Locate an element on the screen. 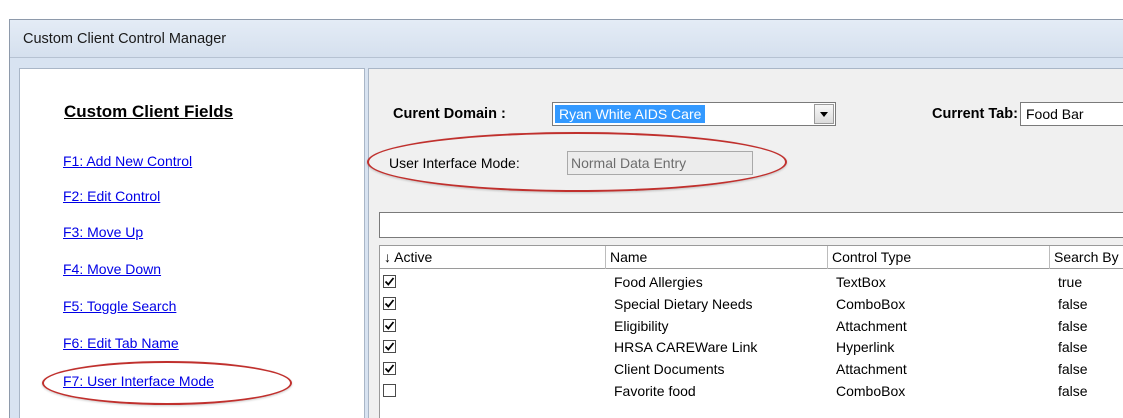  control-type-cell: Hyperlink is located at coordinates (865, 347).